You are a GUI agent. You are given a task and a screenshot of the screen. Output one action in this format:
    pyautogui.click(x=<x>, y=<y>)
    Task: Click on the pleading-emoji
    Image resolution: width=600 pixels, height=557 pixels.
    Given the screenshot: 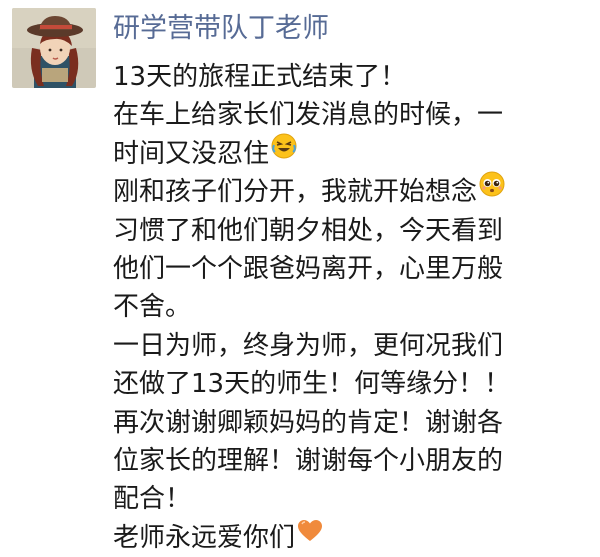 What is the action you would take?
    pyautogui.click(x=492, y=189)
    